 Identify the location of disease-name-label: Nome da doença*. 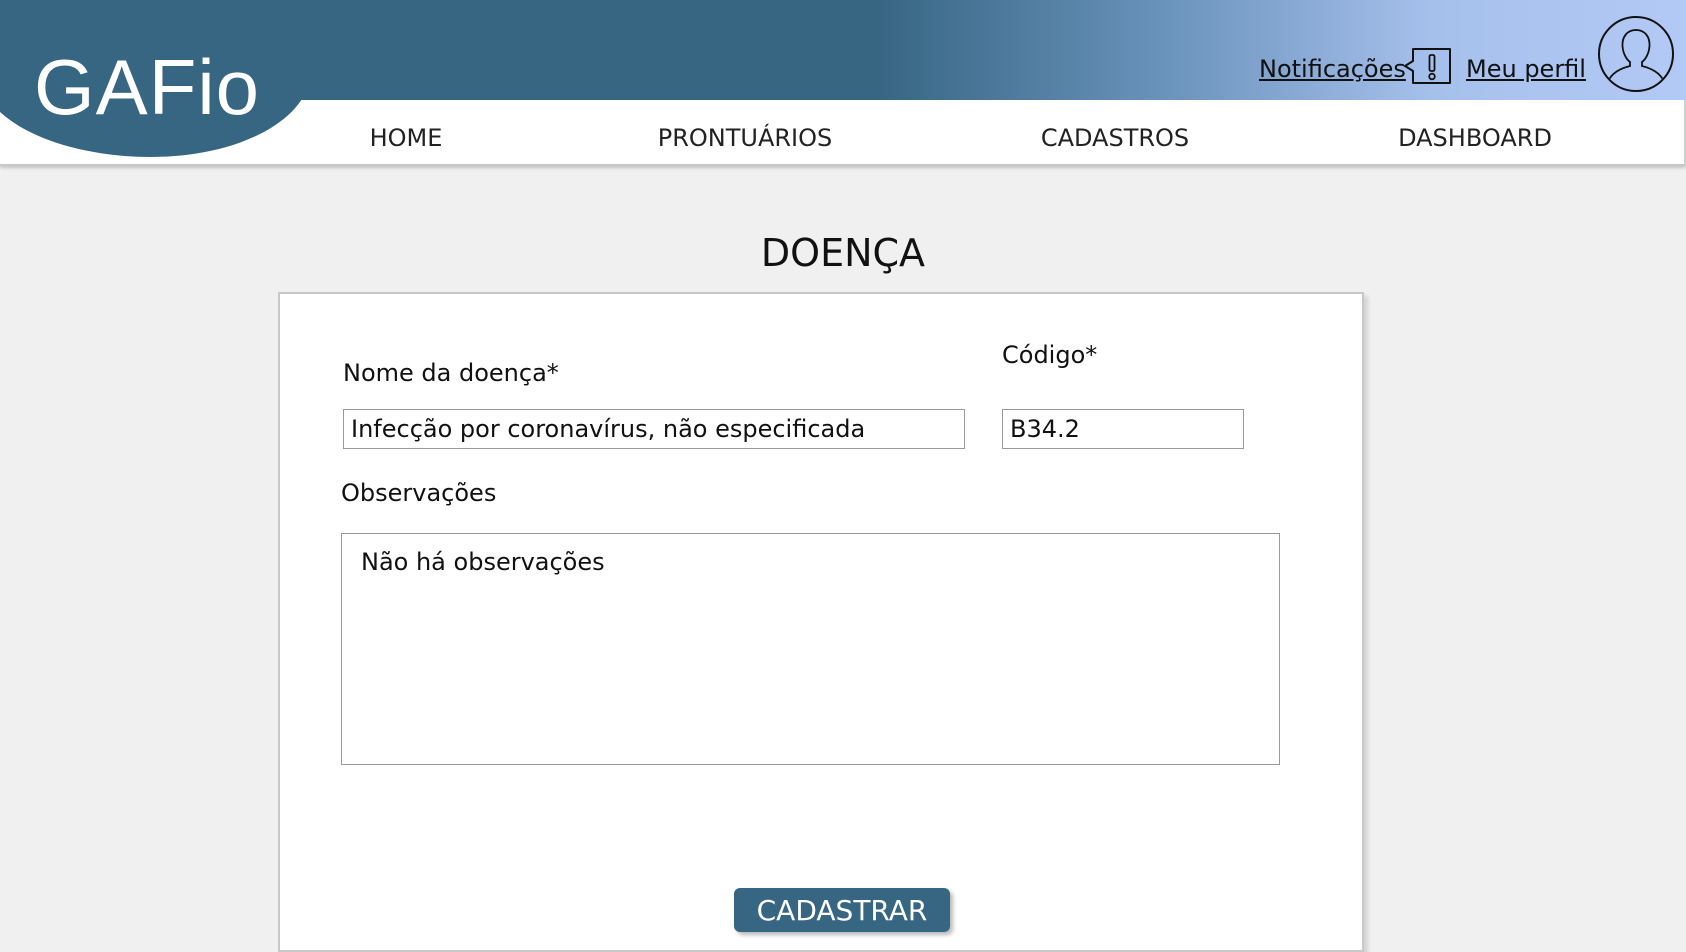
(451, 373).